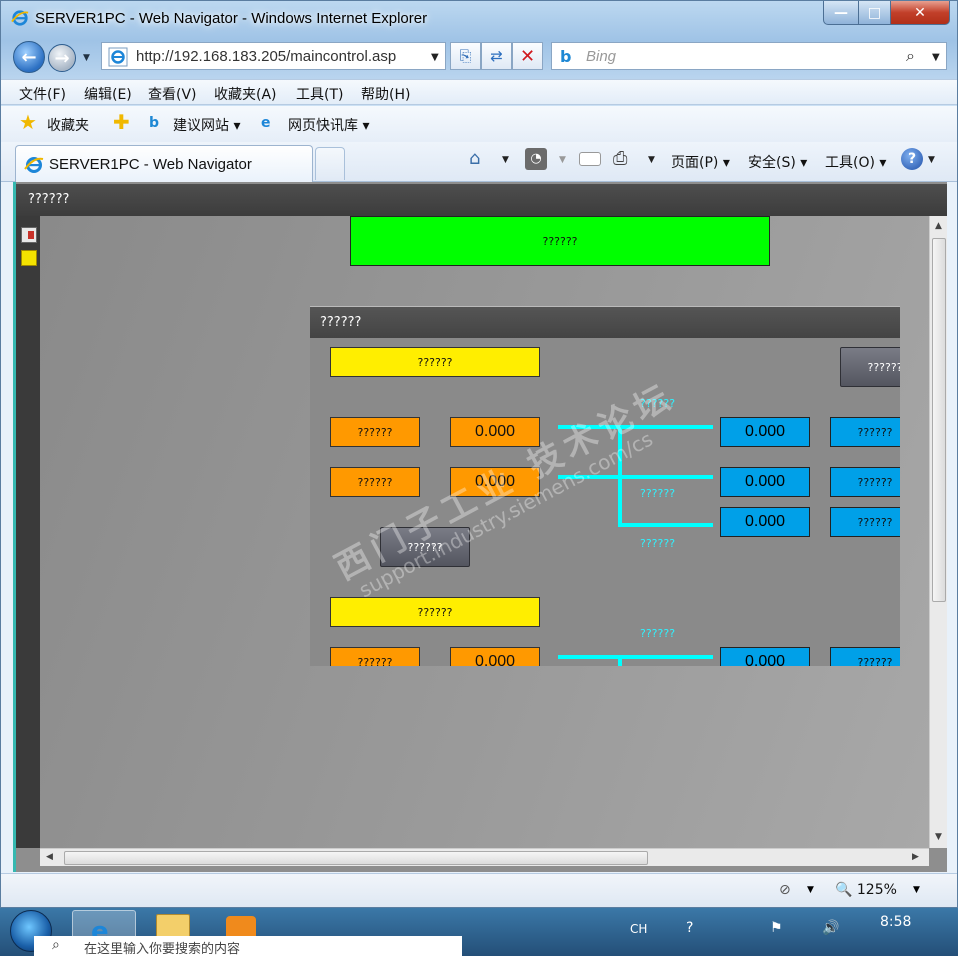  I want to click on scroll-up-icon: ▲, so click(938, 226).